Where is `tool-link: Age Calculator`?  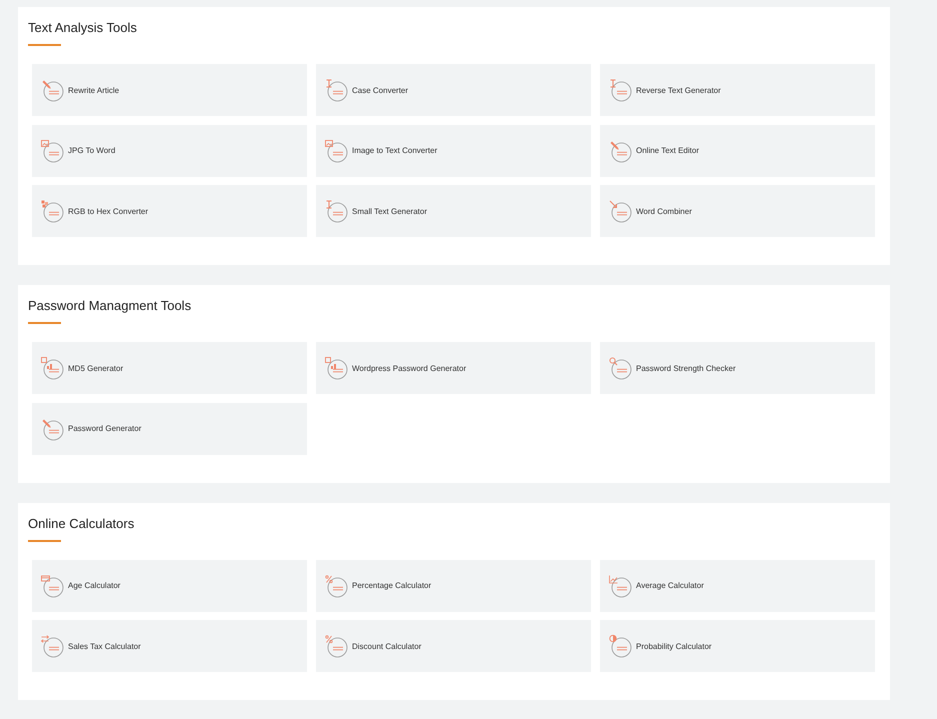 tool-link: Age Calculator is located at coordinates (169, 586).